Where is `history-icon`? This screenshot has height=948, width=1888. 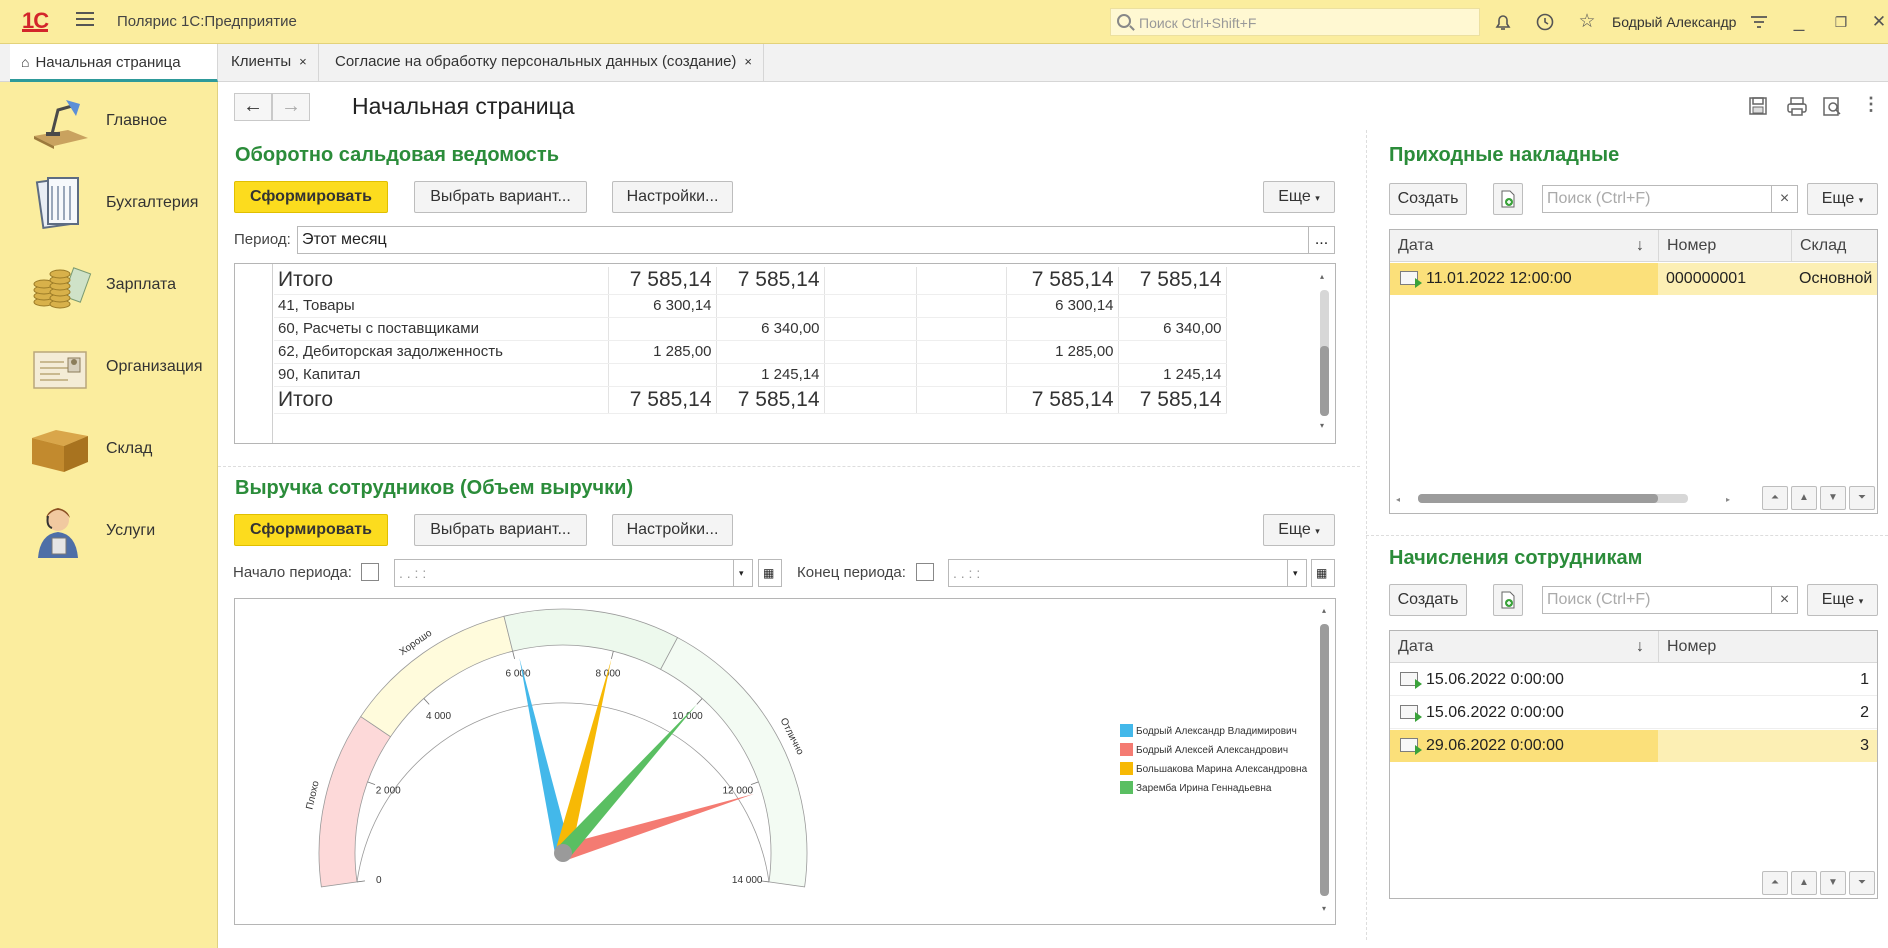
history-icon is located at coordinates (1545, 22).